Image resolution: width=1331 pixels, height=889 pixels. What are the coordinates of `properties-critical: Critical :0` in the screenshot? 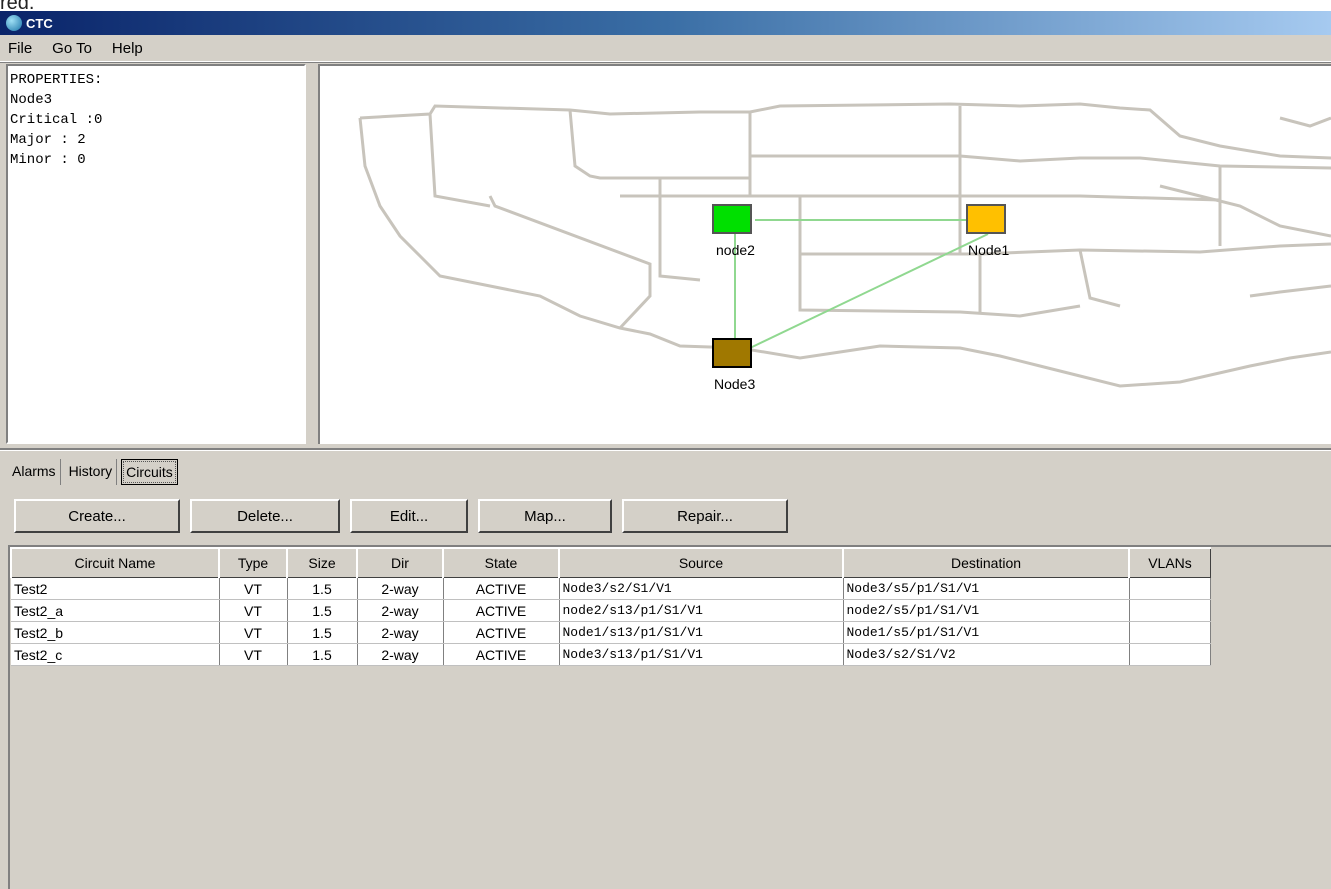 It's located at (56, 120).